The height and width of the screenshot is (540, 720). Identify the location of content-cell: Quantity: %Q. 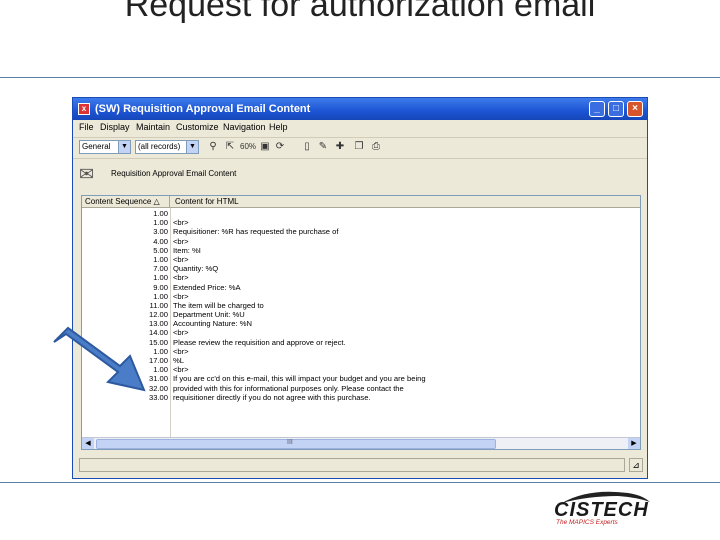
(196, 269).